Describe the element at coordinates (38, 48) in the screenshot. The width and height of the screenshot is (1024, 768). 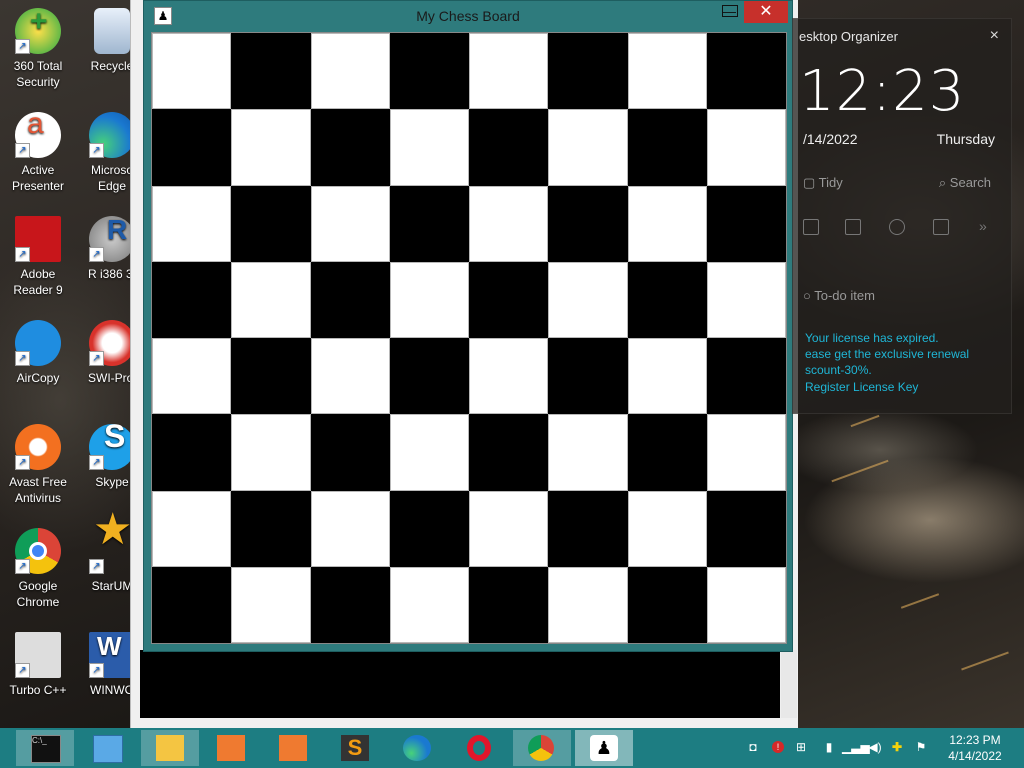
I see `desktop-icon-360: + ↗ 360 Total Security` at that location.